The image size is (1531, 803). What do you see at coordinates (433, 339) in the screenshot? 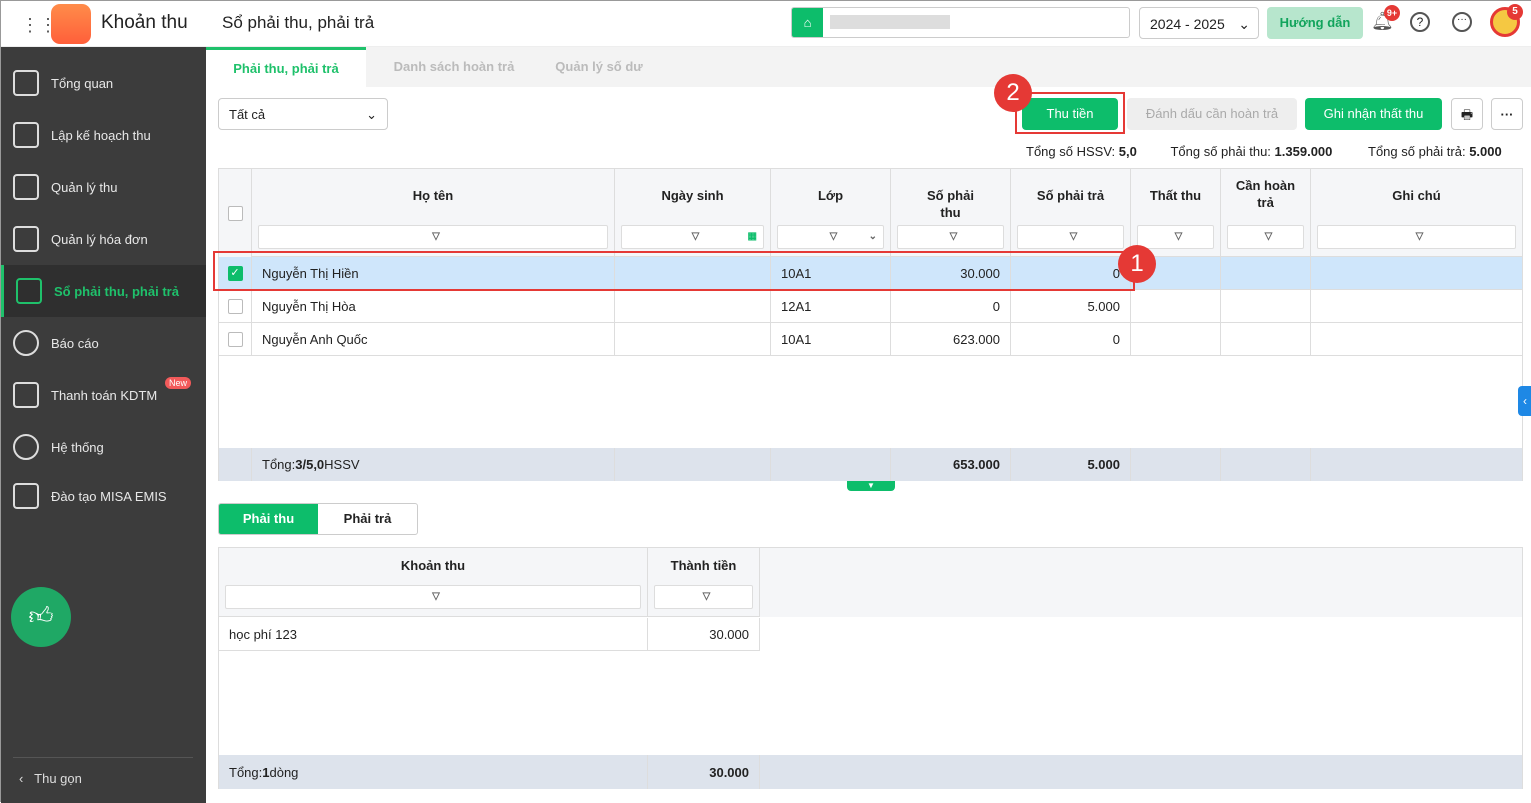
I see `cell-name: Nguyễn Anh Quốc` at bounding box center [433, 339].